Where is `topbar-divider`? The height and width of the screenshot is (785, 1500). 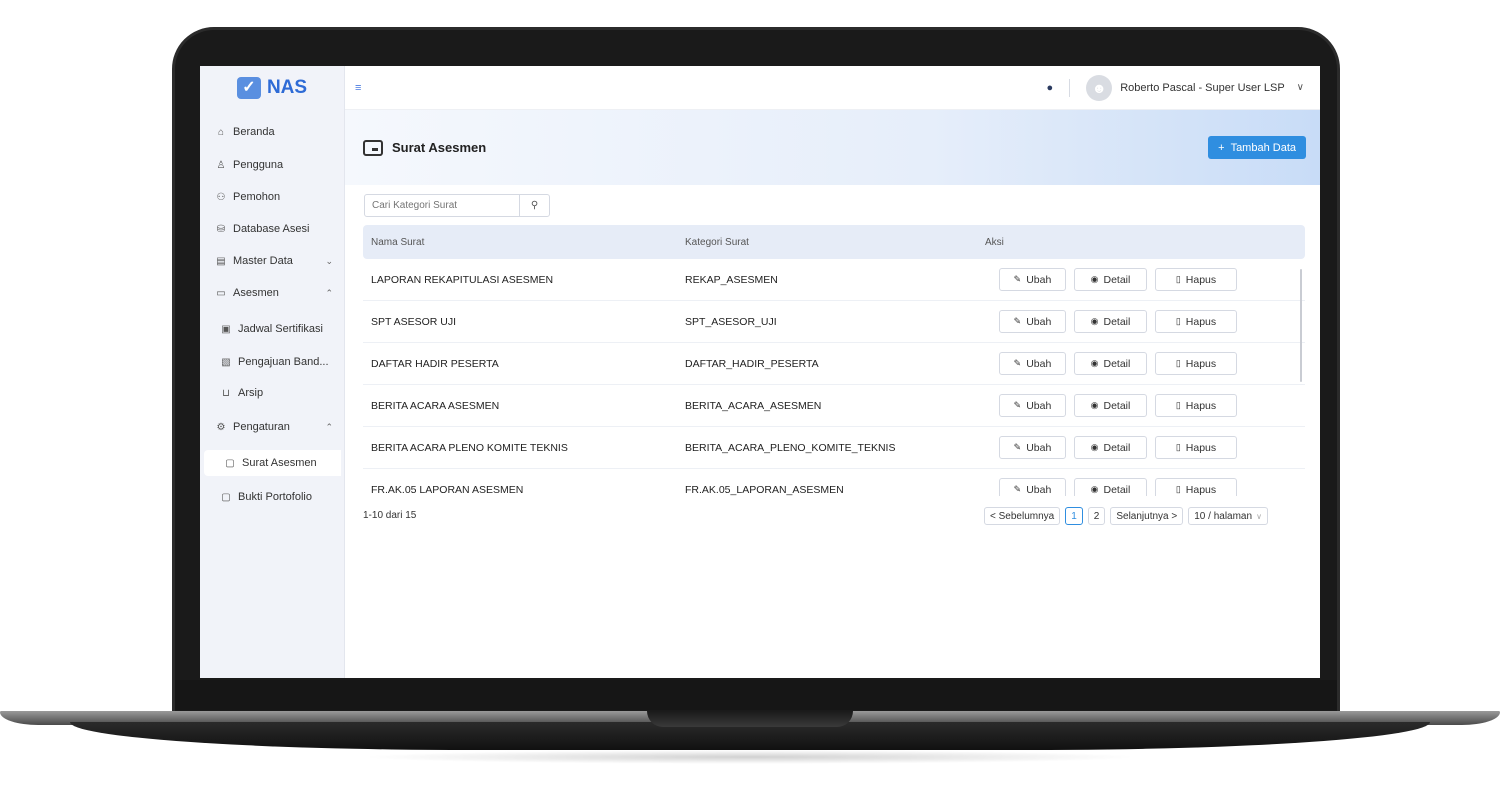
topbar-divider is located at coordinates (1070, 87).